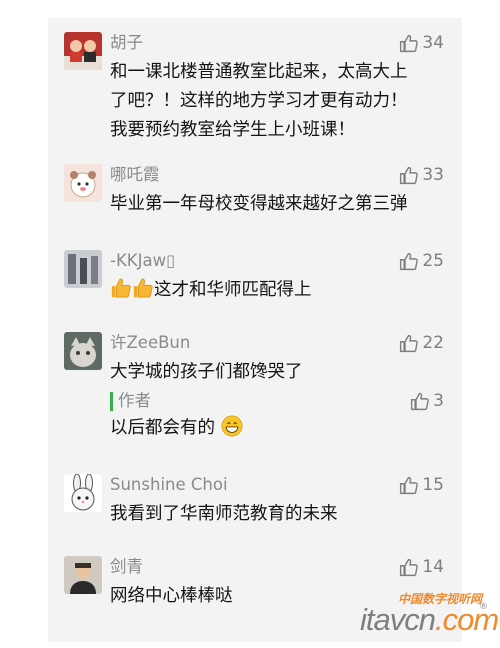 Image resolution: width=500 pixels, height=648 pixels. Describe the element at coordinates (421, 567) in the screenshot. I see `like-button: 14` at that location.